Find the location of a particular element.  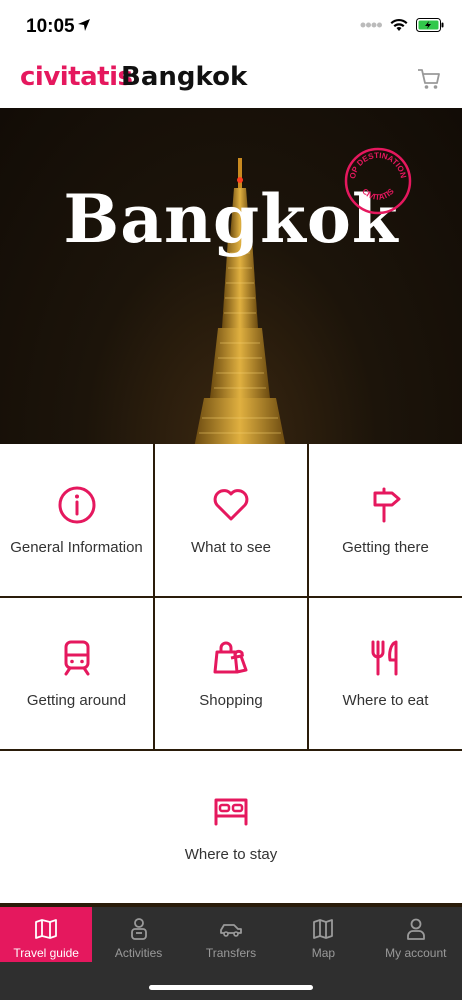

shopping-bags-icon is located at coordinates (230, 657).